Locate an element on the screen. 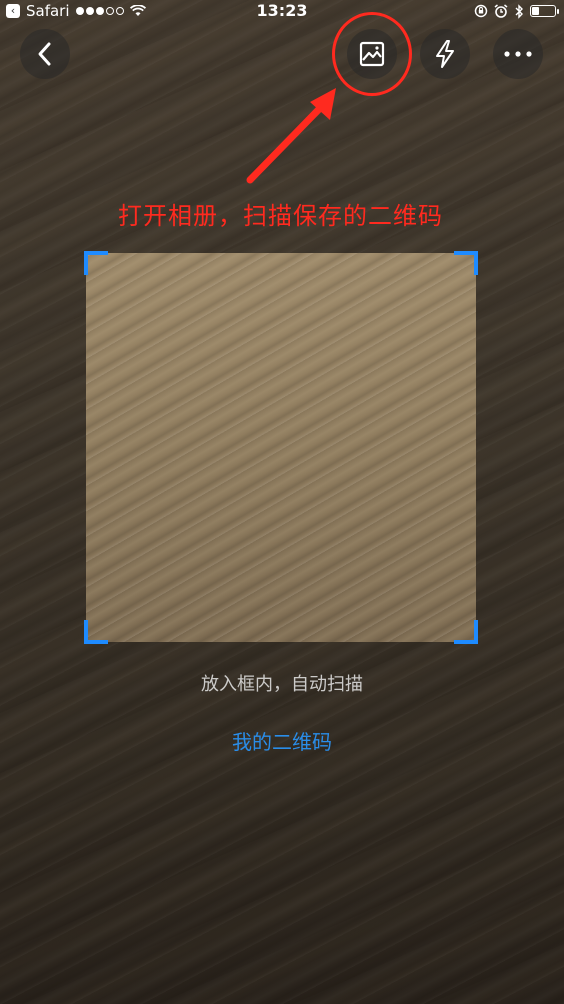 The image size is (564, 1004). more-button is located at coordinates (518, 54).